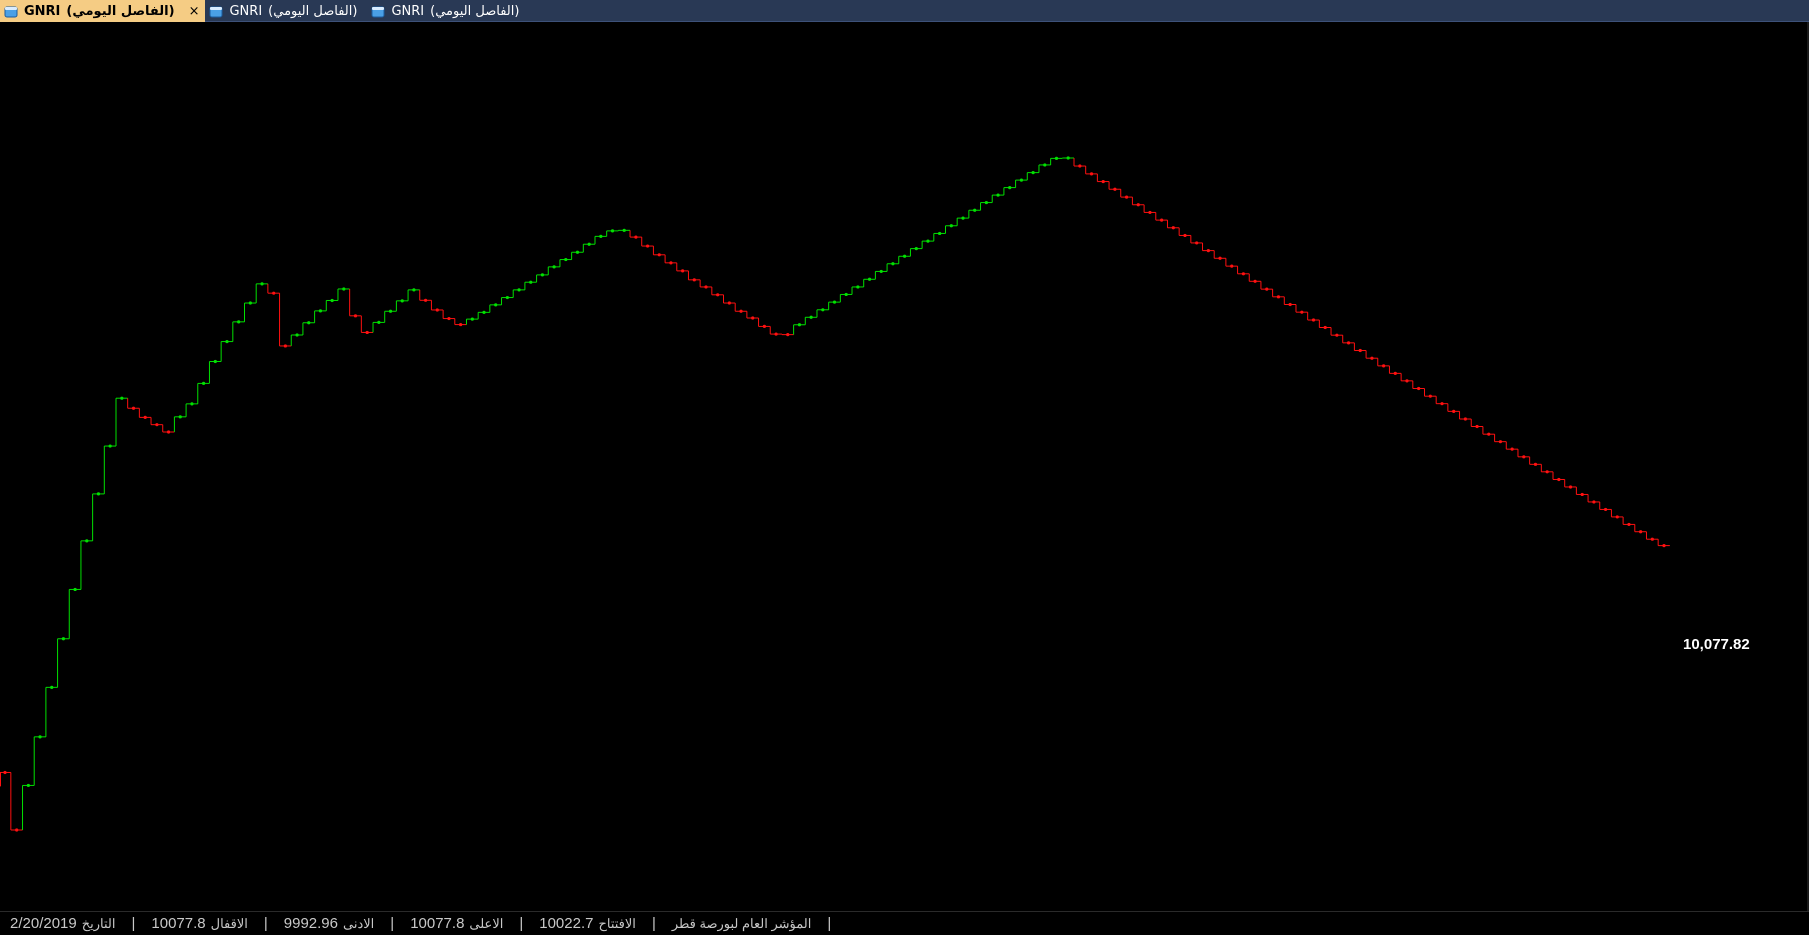 The width and height of the screenshot is (1809, 935). What do you see at coordinates (194, 11) in the screenshot?
I see `close-icon: ×` at bounding box center [194, 11].